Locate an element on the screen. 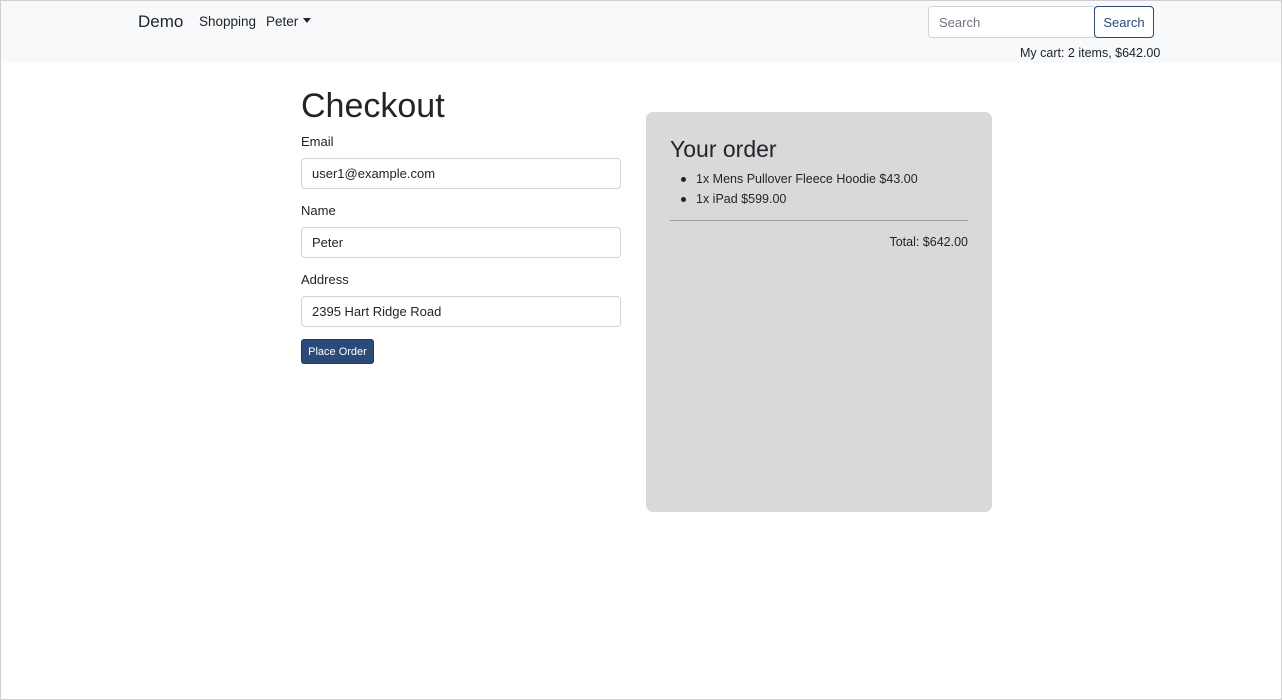 This screenshot has height=700, width=1282. search-button: Search is located at coordinates (1124, 22).